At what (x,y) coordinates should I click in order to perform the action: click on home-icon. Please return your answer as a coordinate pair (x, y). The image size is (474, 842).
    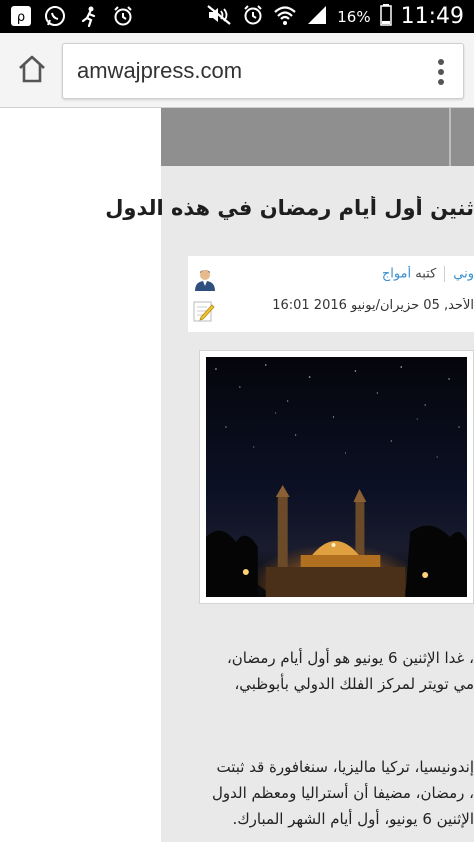
    Looking at the image, I should click on (32, 69).